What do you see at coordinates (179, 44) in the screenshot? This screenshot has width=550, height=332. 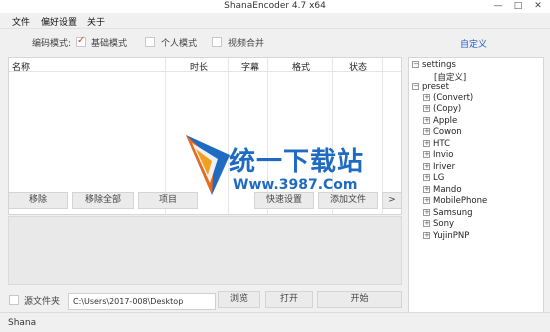 I see `personal-mode-label: 个人模式` at bounding box center [179, 44].